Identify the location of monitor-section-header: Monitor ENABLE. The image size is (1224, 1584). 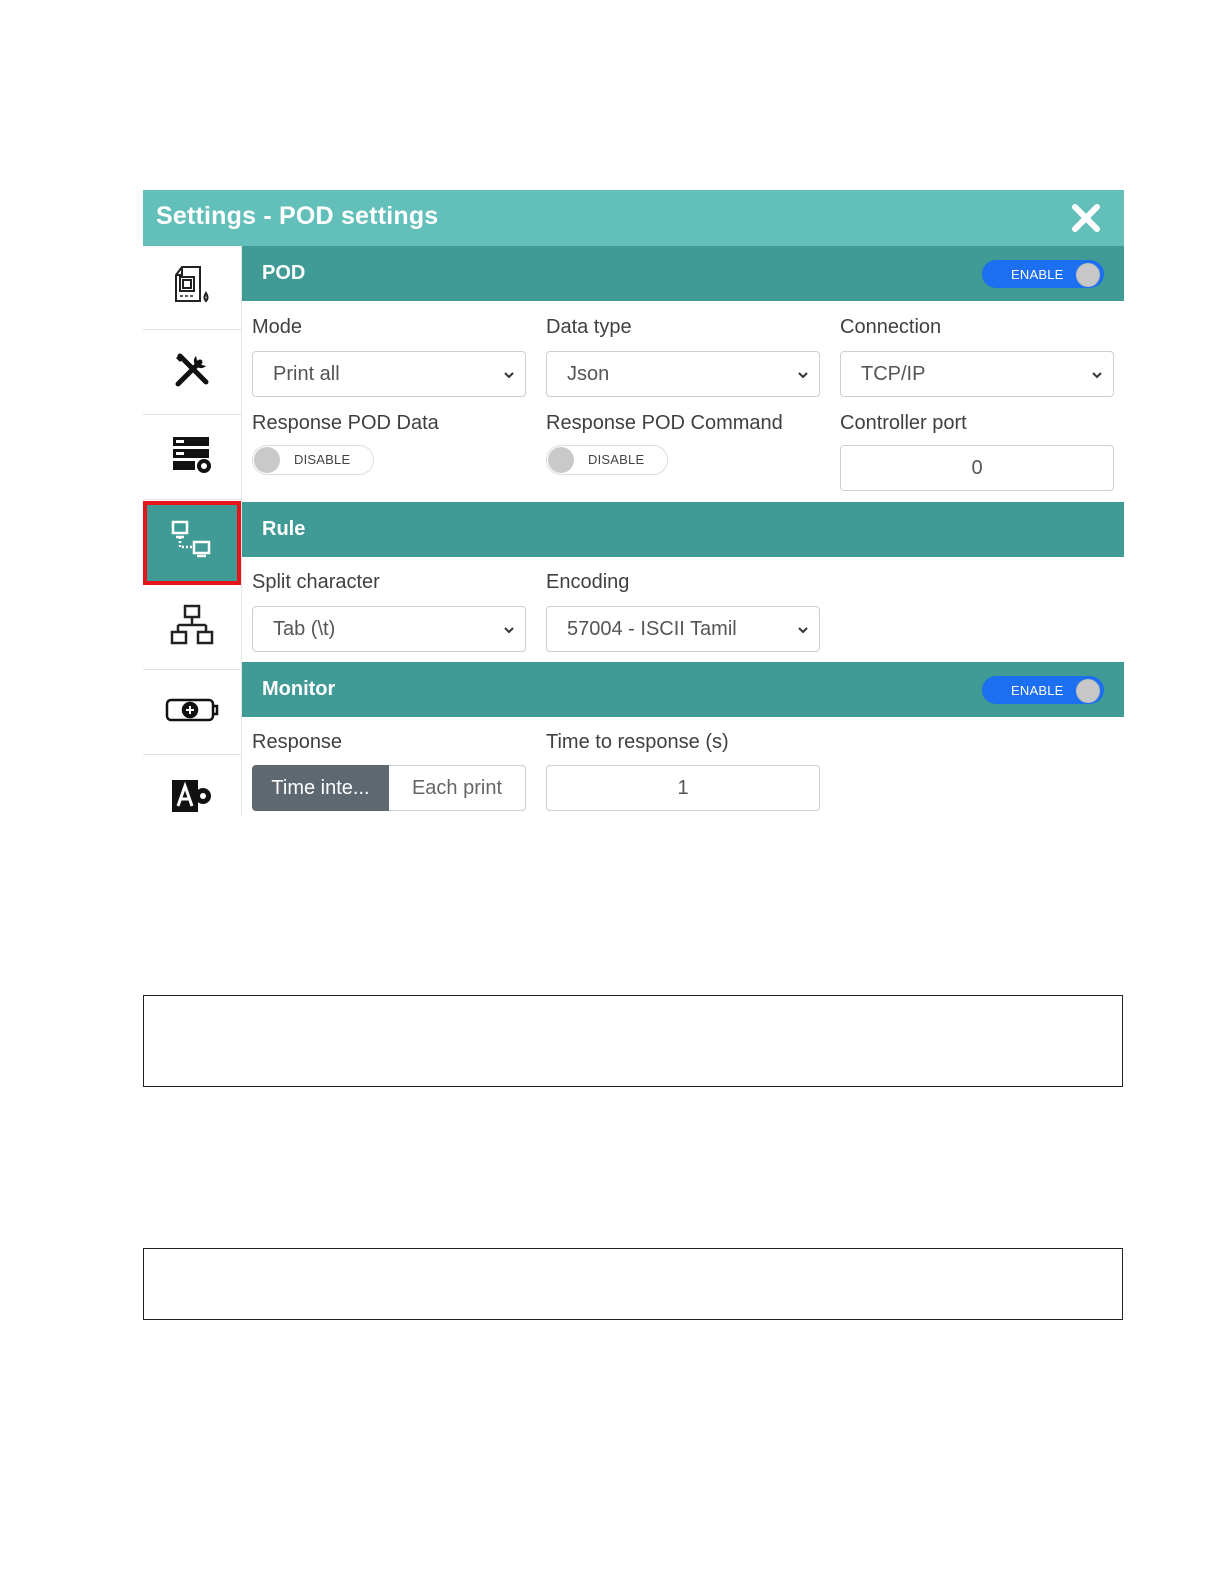
(683, 689).